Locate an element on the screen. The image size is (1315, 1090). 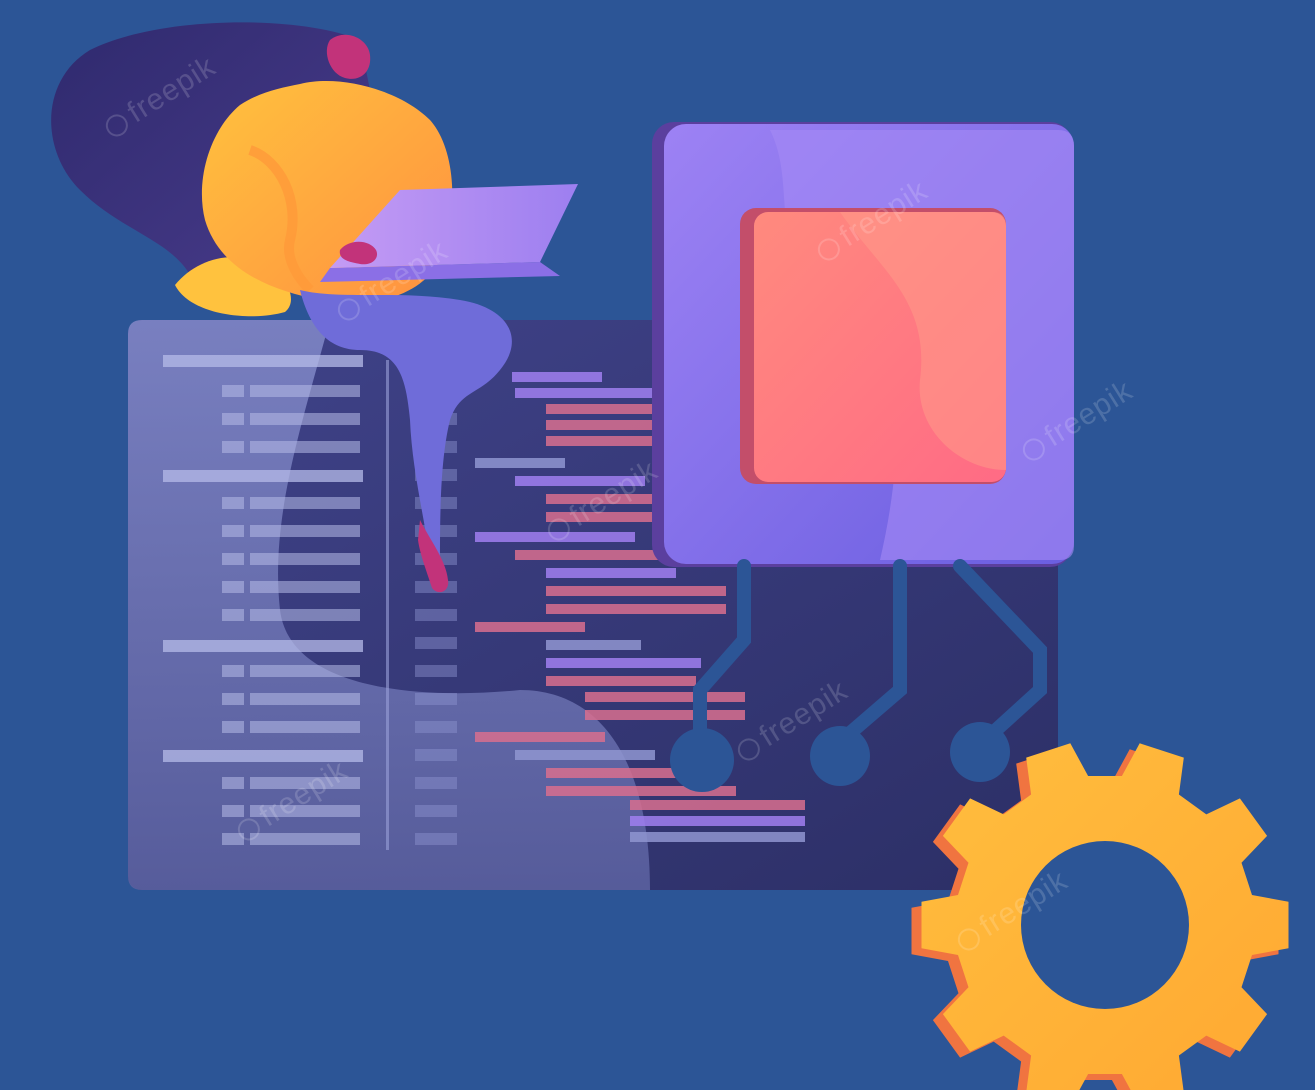
sidebar-divider is located at coordinates (387, 605).